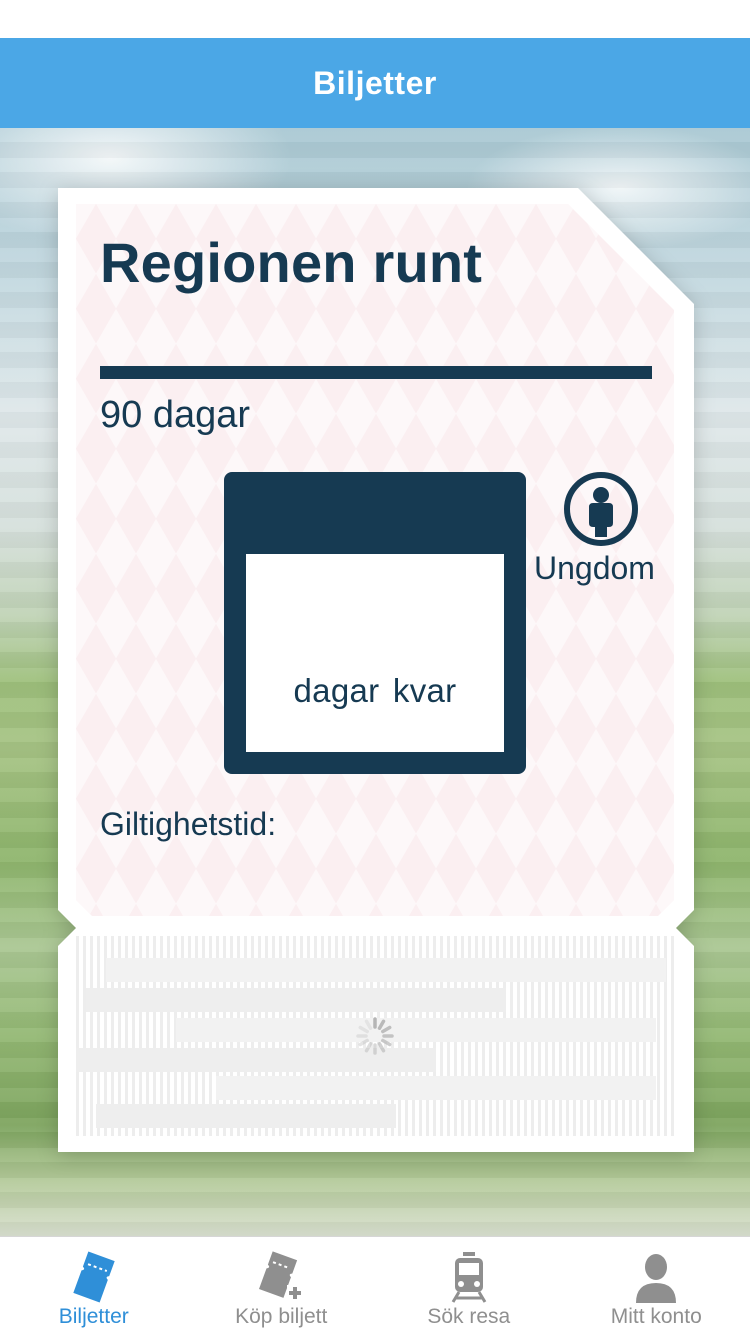 This screenshot has width=750, height=1334. What do you see at coordinates (375, 653) in the screenshot?
I see `days-left-box: dagar kvar` at bounding box center [375, 653].